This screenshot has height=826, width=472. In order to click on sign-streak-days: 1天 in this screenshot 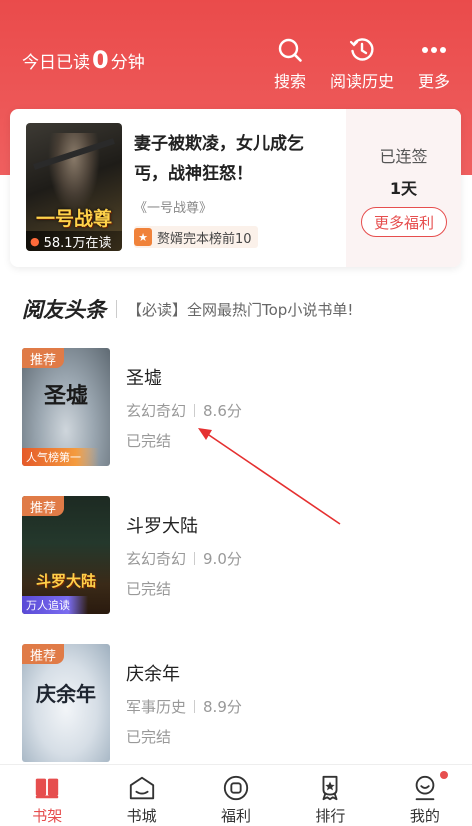, I will do `click(403, 188)`.